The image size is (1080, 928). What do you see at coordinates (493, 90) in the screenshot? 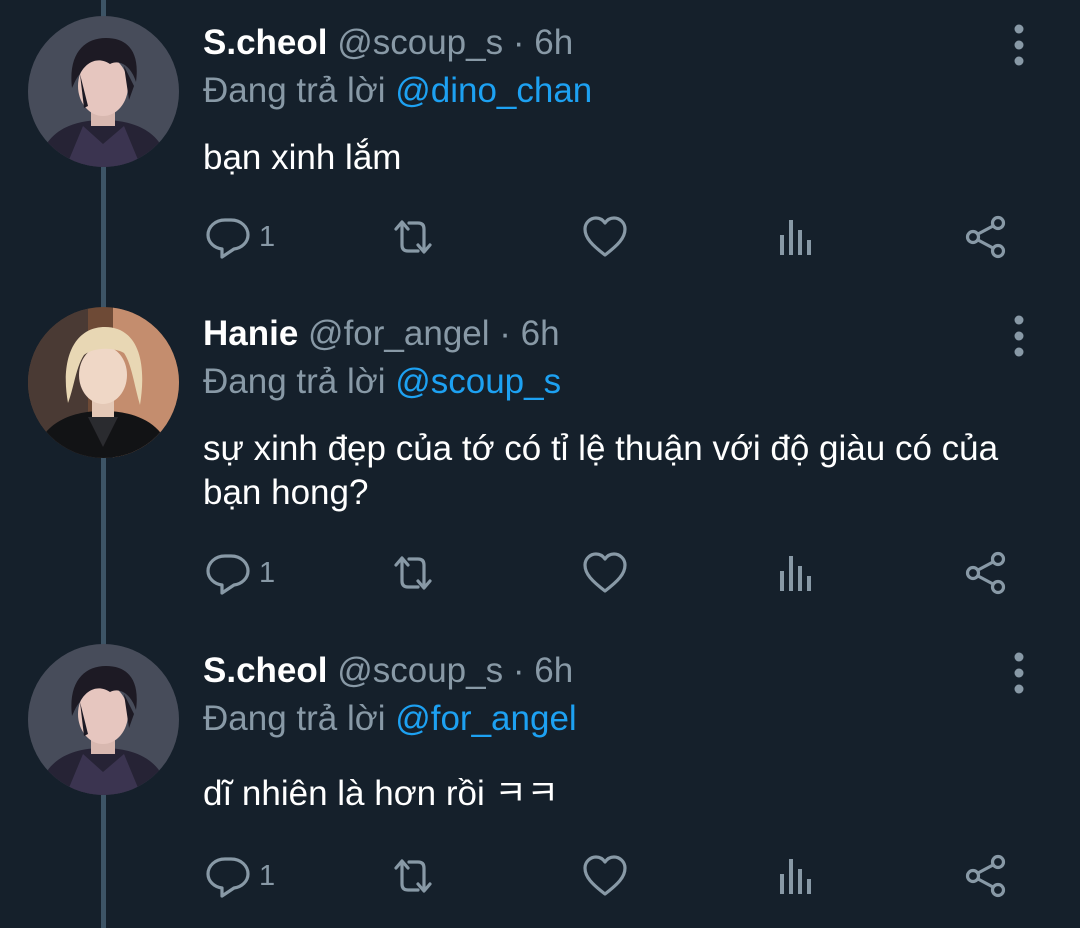
I see `mention-link: @dino_chan` at bounding box center [493, 90].